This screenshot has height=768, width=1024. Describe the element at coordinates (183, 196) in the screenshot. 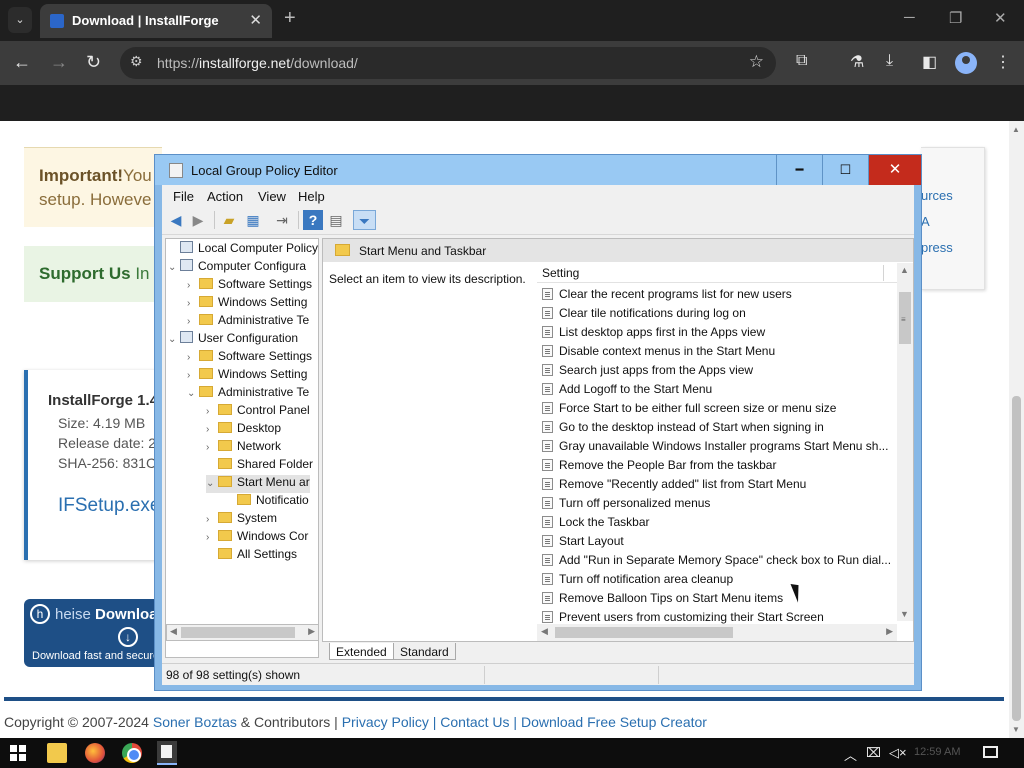

I see `menu-file: File` at that location.